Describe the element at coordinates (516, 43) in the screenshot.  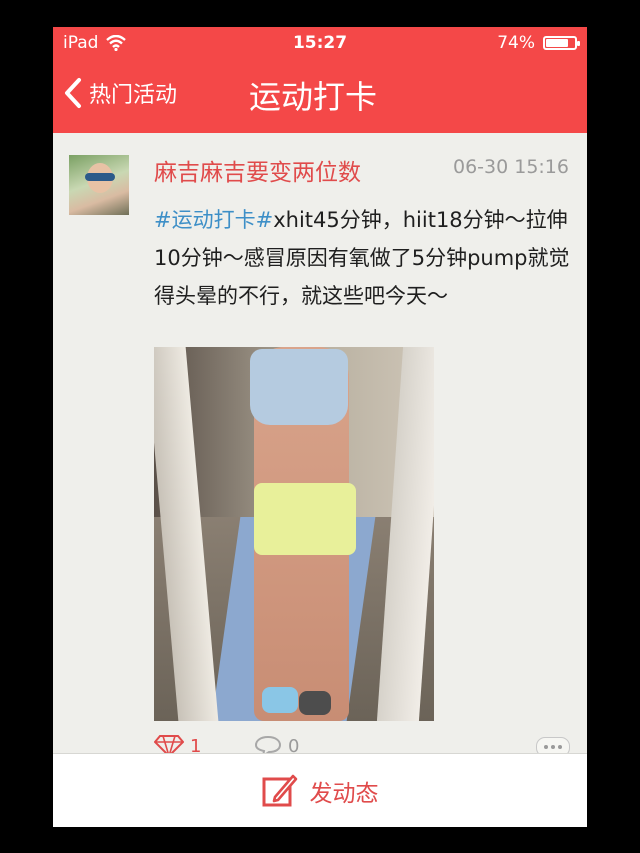
I see `battery-percentage: 74%` at that location.